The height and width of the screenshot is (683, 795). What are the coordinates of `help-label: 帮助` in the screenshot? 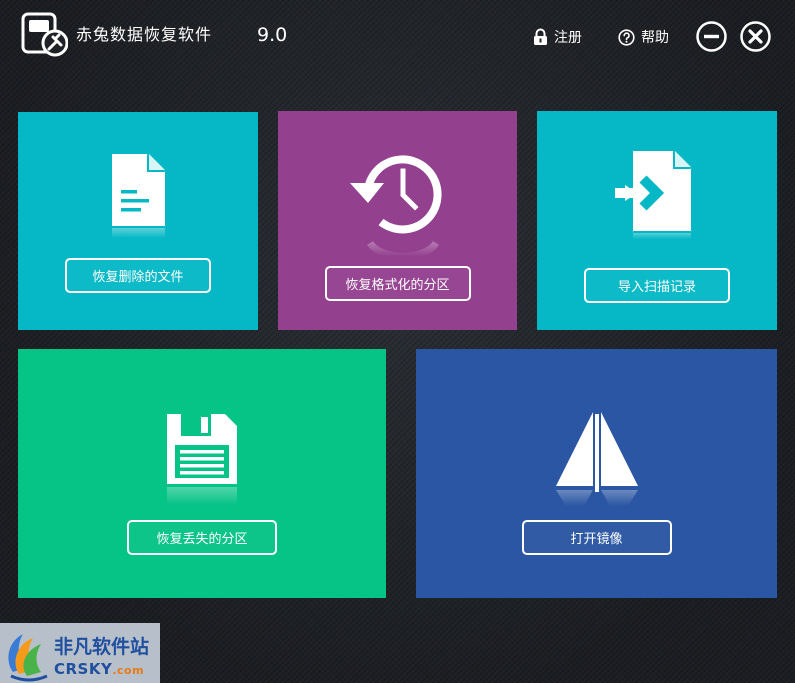 It's located at (655, 38).